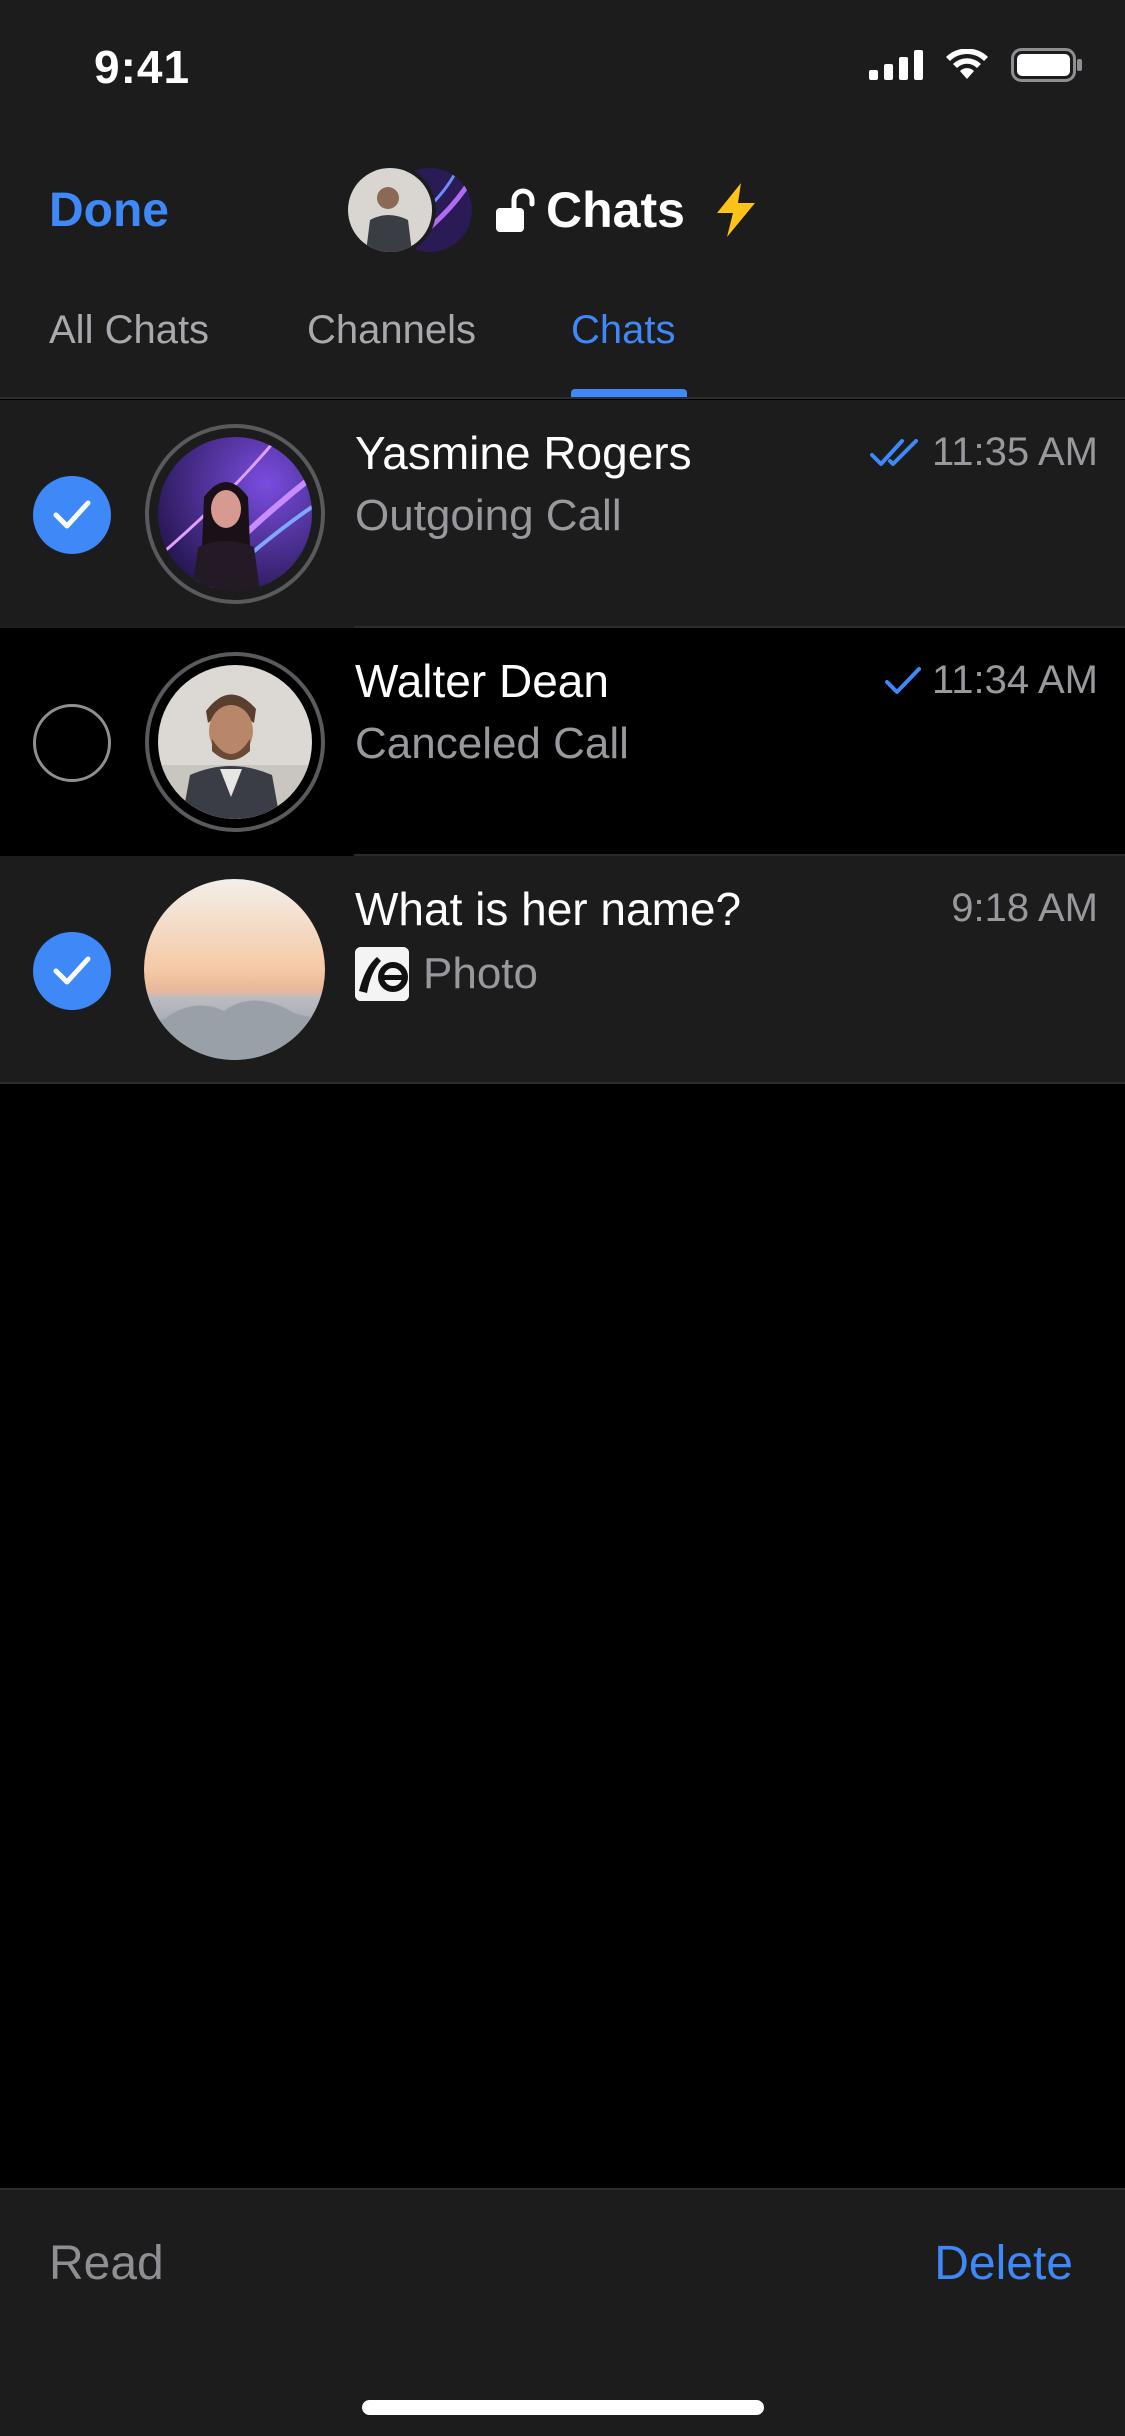 This screenshot has width=1125, height=2436. Describe the element at coordinates (482, 681) in the screenshot. I see `chat-name: Walter Dean` at that location.